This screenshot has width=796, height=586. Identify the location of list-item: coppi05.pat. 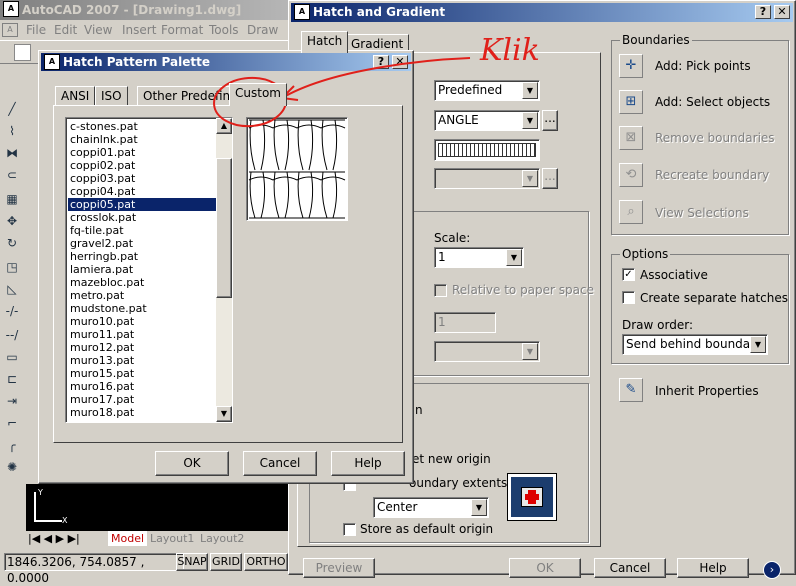
(142, 204).